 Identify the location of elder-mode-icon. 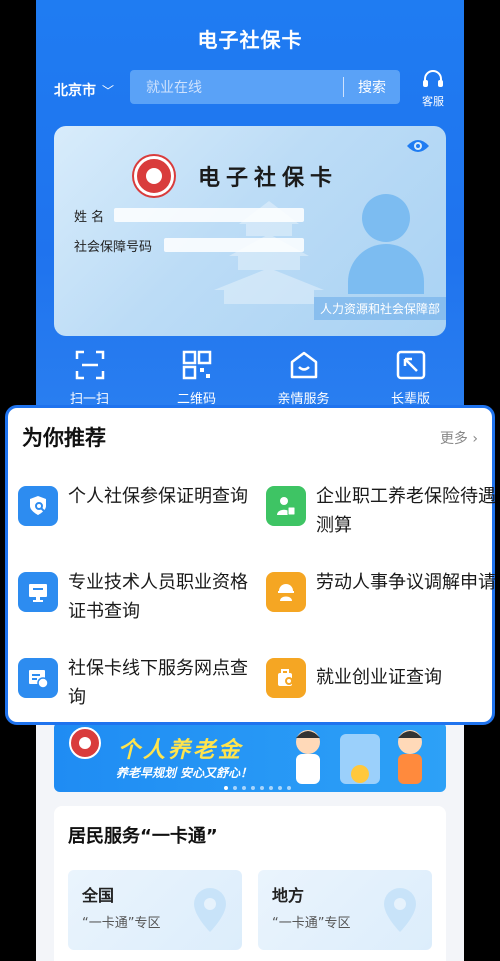
(410, 365).